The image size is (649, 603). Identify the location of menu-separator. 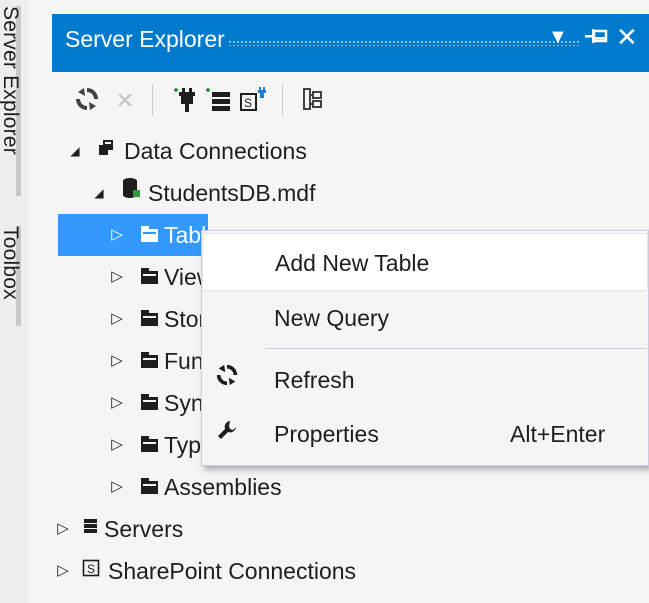
(456, 348).